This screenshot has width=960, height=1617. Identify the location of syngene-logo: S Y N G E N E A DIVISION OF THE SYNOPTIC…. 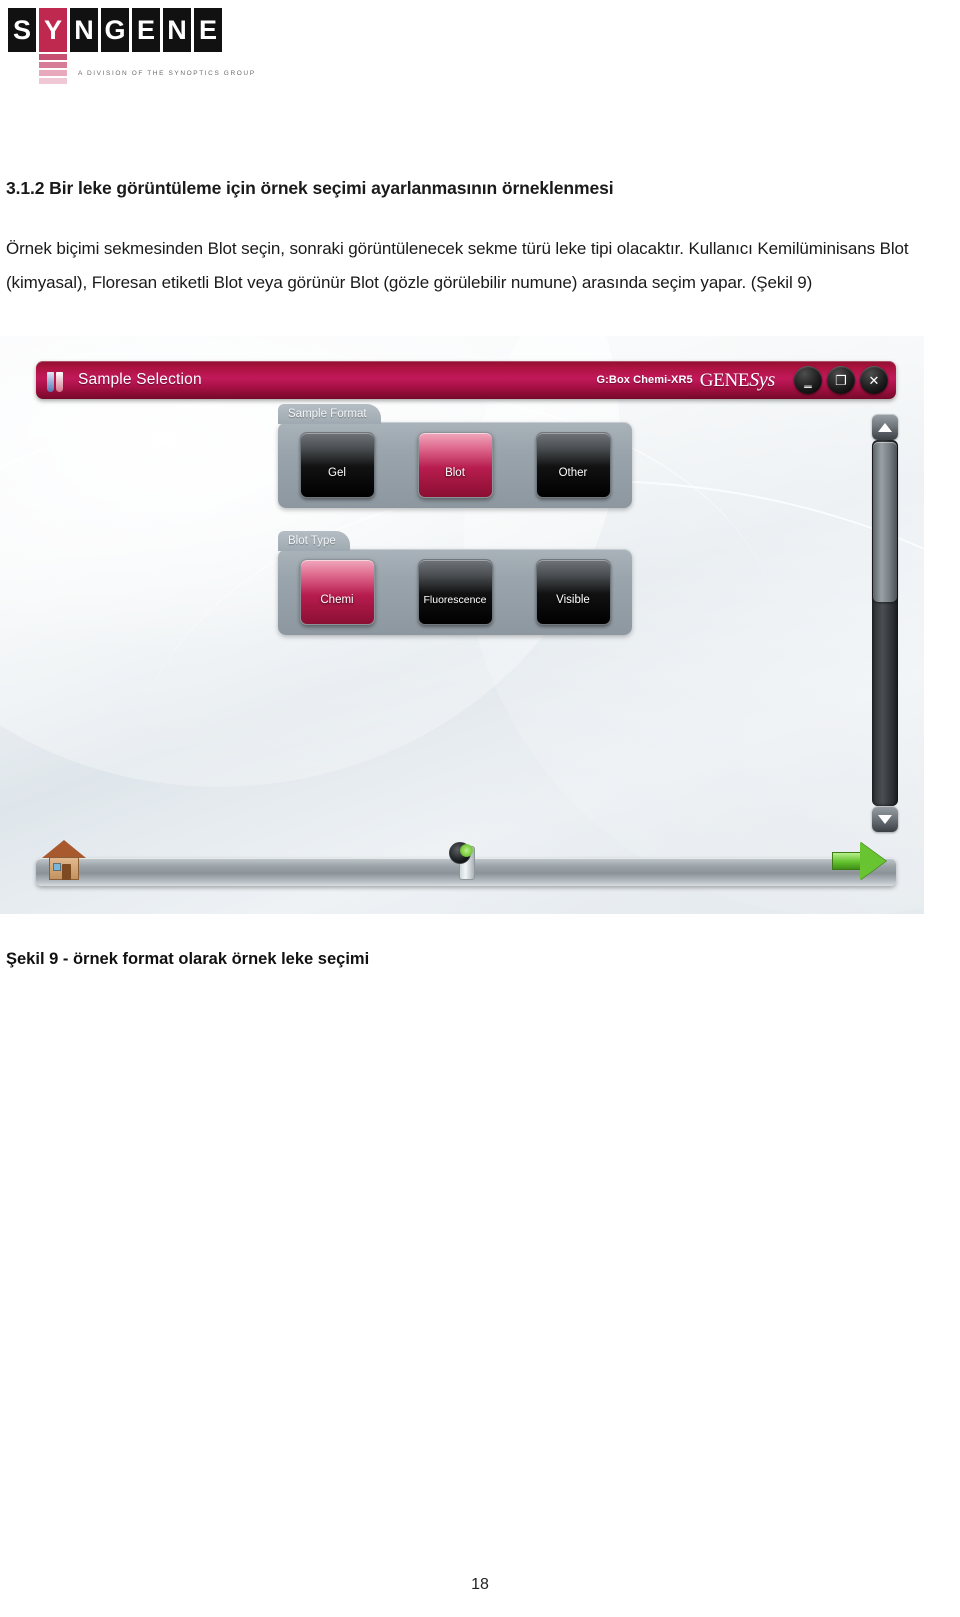
(131, 47).